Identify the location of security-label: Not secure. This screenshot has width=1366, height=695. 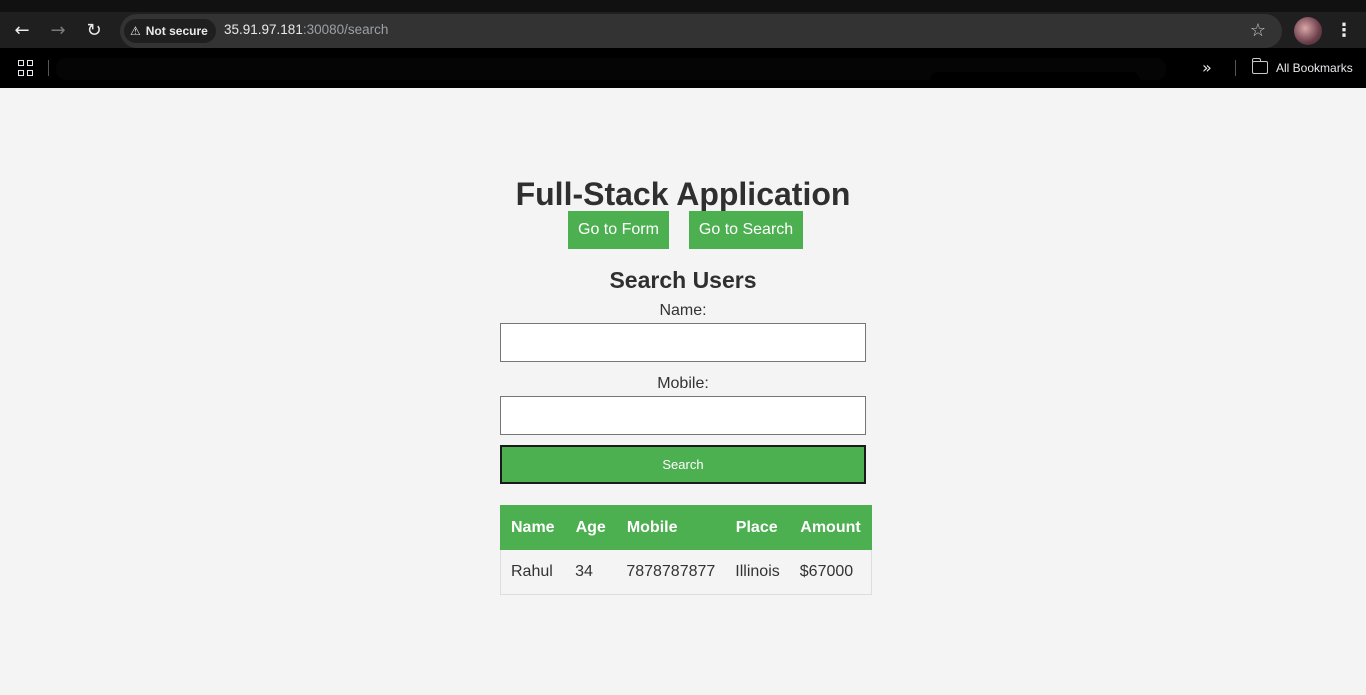
(176, 31).